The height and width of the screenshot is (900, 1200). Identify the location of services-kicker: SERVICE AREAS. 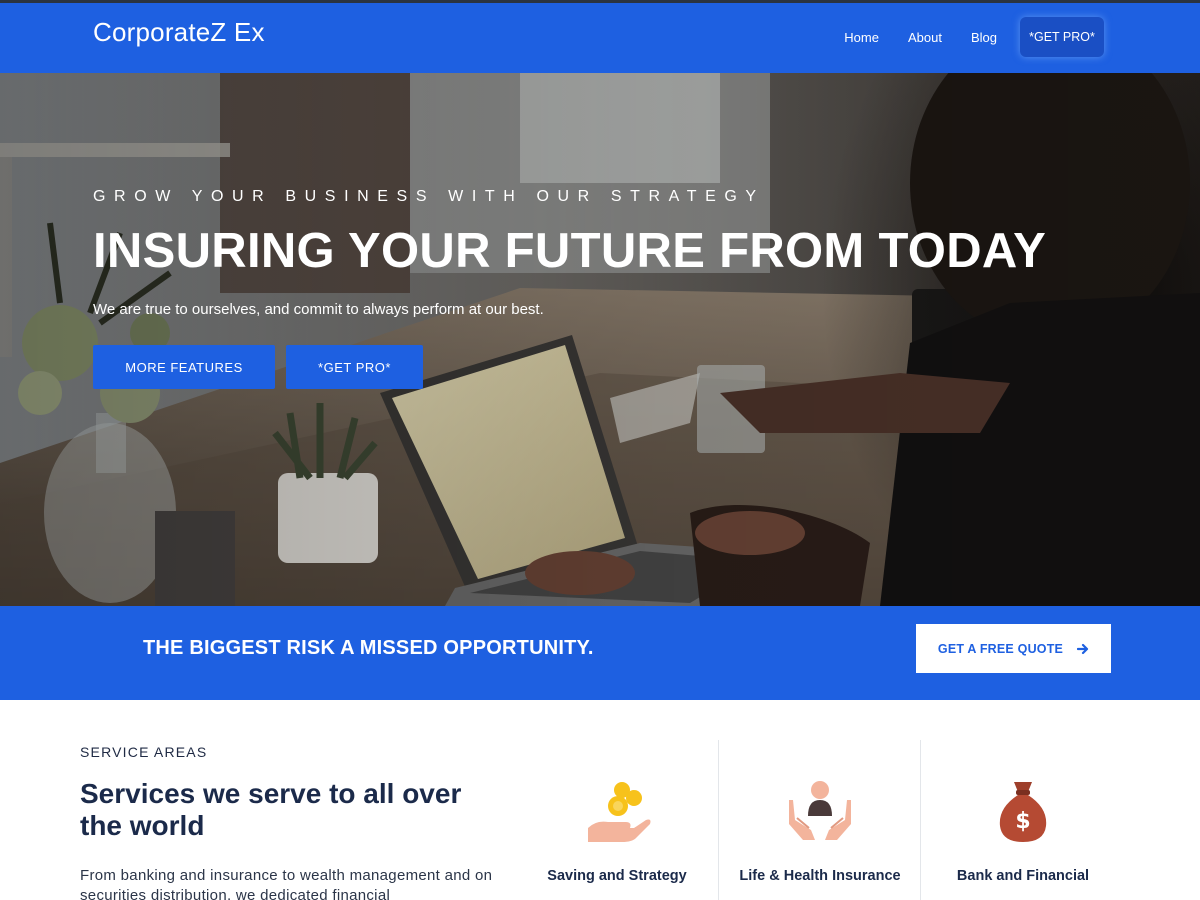
(144, 752).